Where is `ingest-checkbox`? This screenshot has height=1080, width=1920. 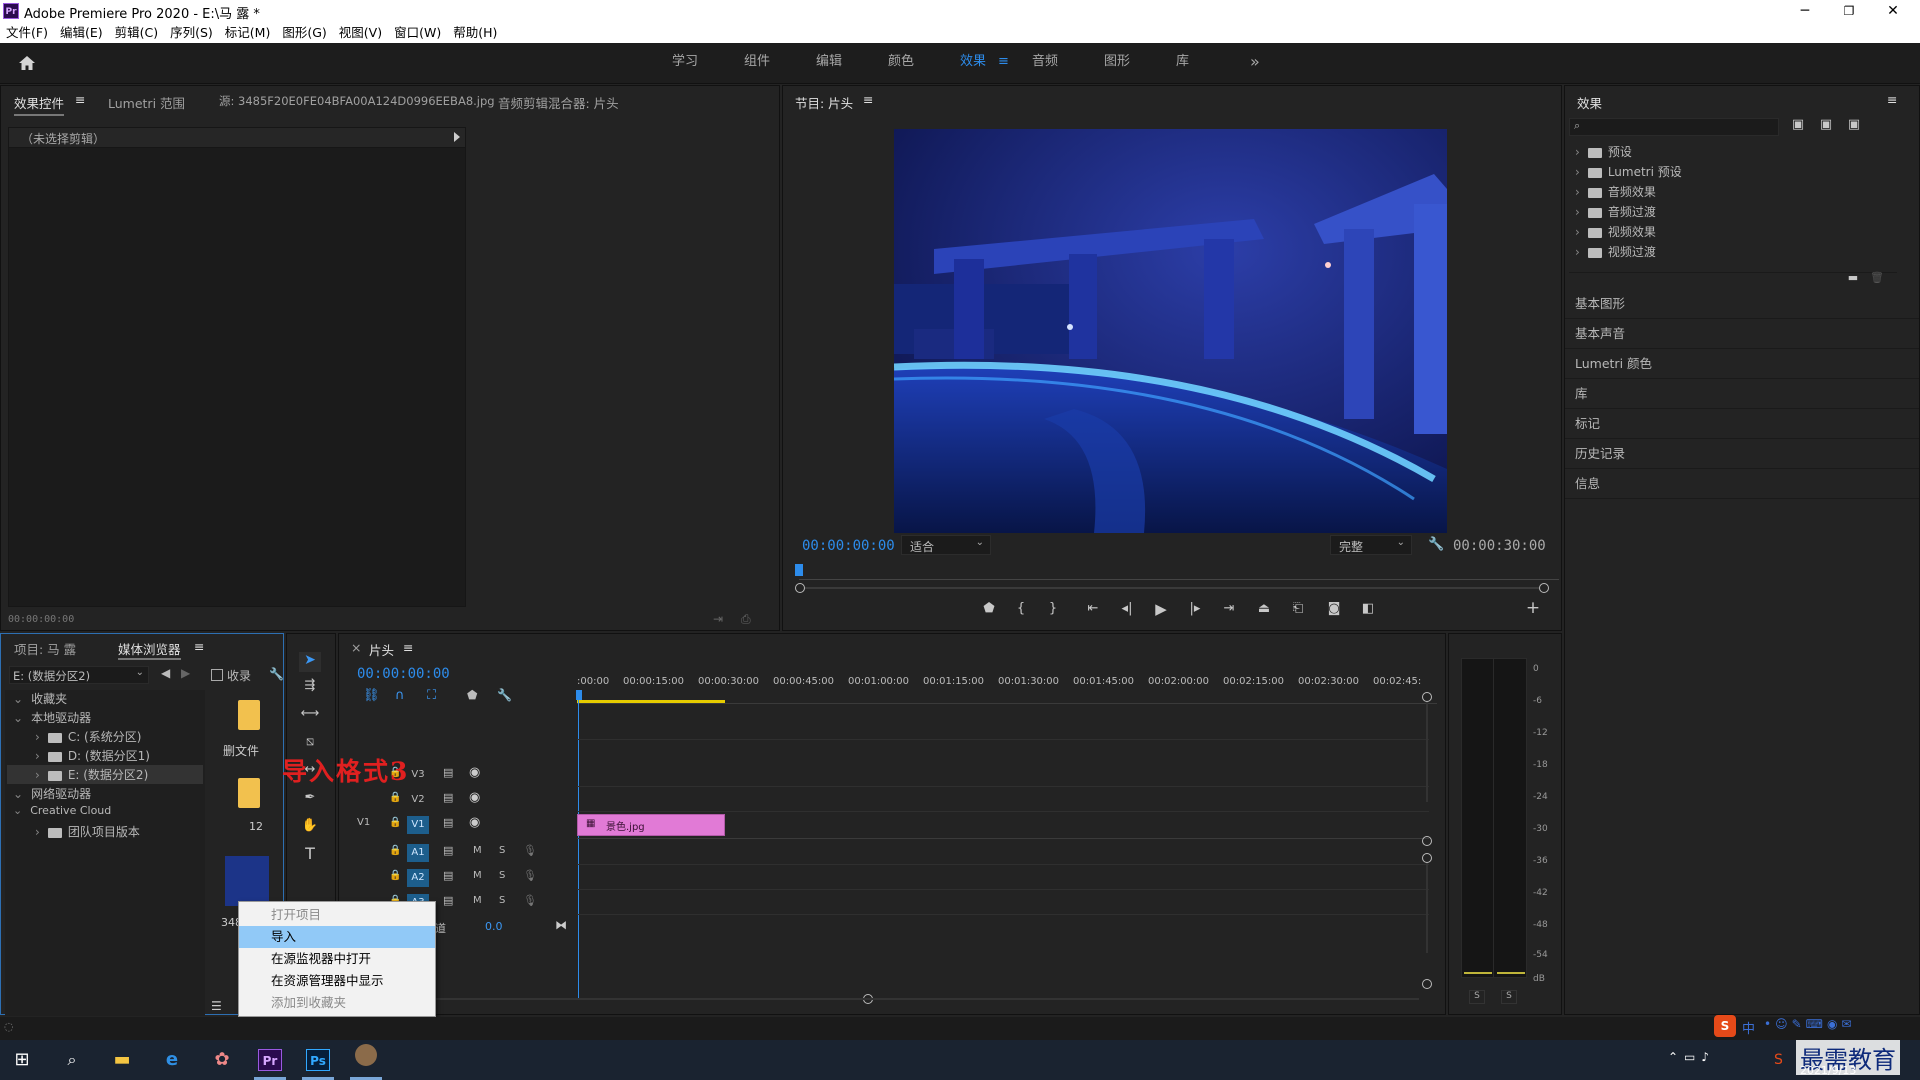 ingest-checkbox is located at coordinates (217, 675).